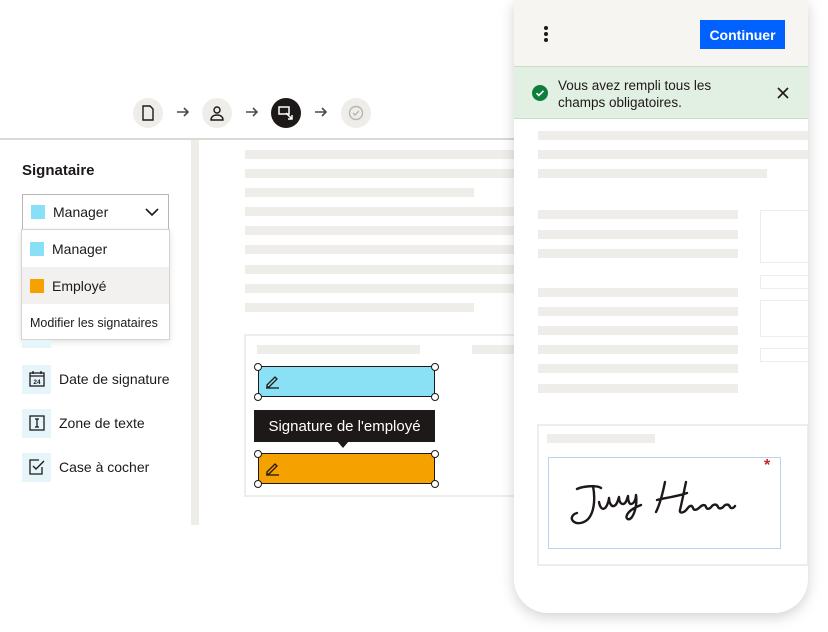 This screenshot has height=632, width=828. I want to click on employee-signature-field, so click(346, 468).